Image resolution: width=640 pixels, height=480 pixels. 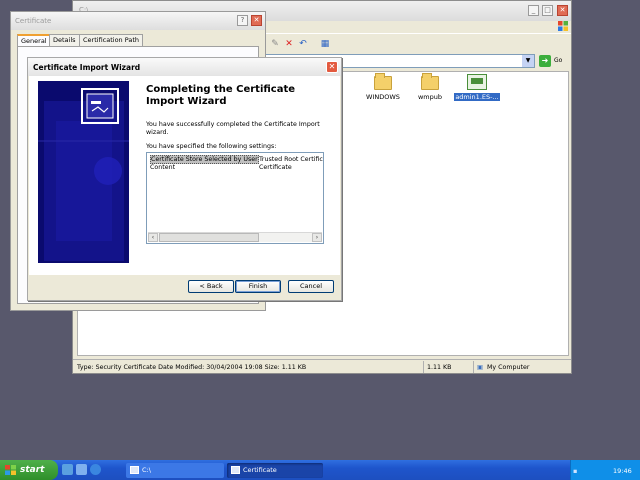 I want to click on task-button-certificate: Certificate, so click(x=275, y=470).